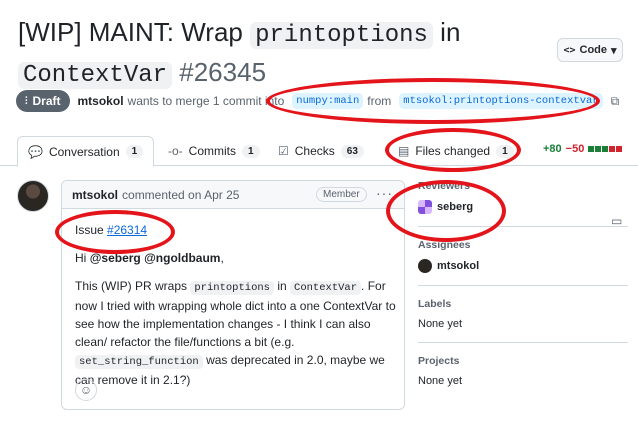 The image size is (638, 421). I want to click on mention-ngoldbaum: @ngoldbaum, so click(182, 258).